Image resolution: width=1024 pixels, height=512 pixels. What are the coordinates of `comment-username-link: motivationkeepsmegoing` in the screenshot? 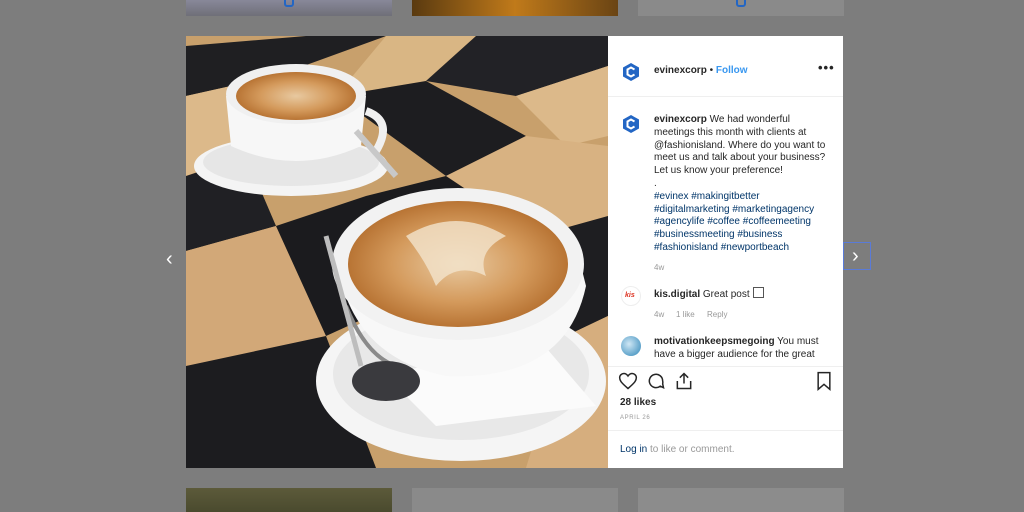 It's located at (714, 341).